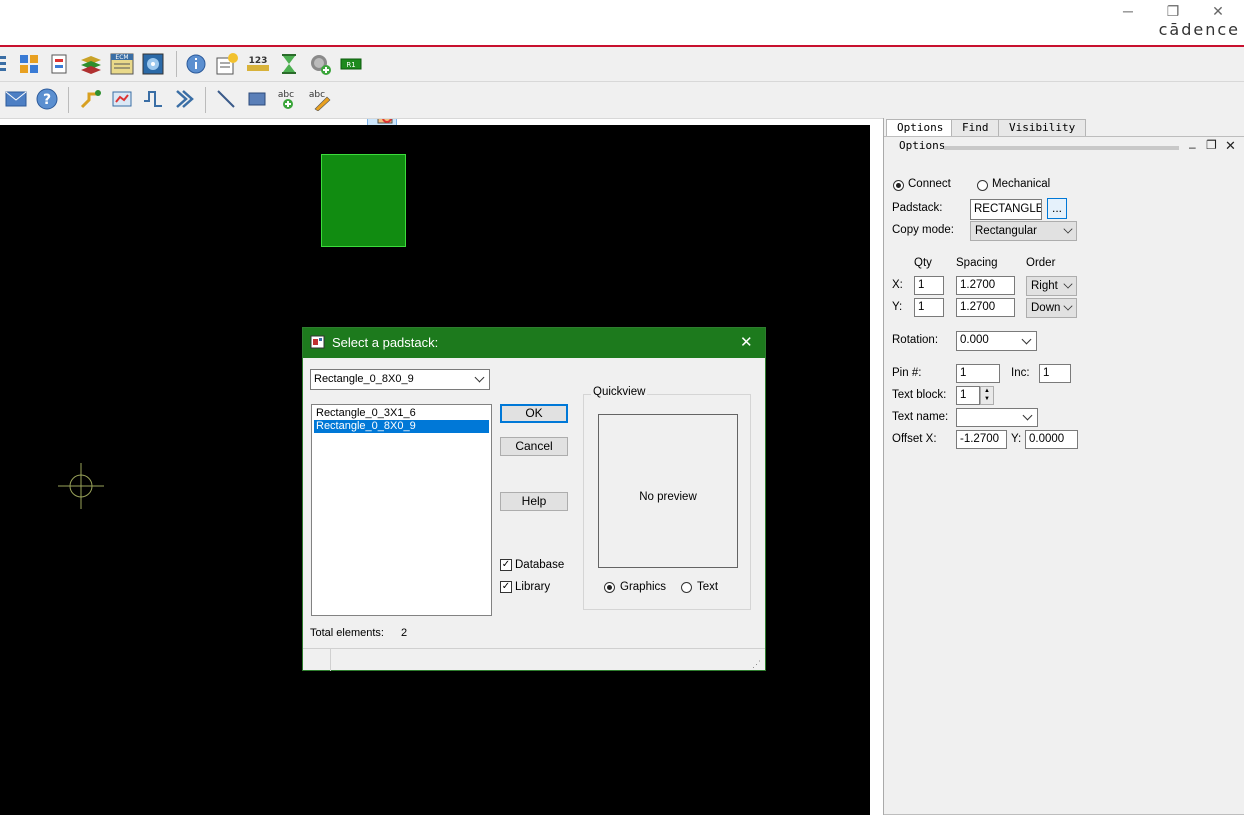  What do you see at coordinates (915, 340) in the screenshot?
I see `rotation-label: Rotation:` at bounding box center [915, 340].